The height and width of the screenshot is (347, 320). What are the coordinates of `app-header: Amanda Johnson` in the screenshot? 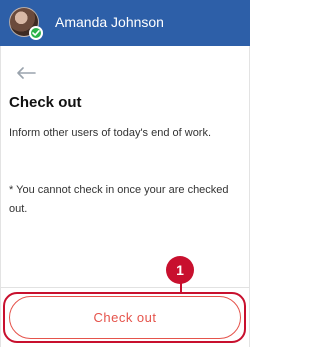 It's located at (125, 23).